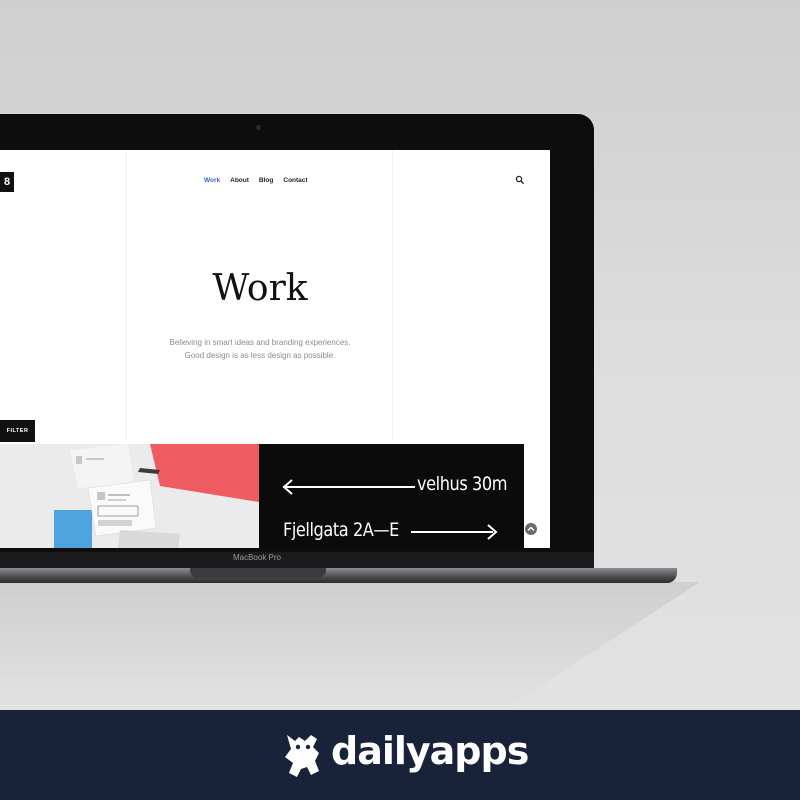 The height and width of the screenshot is (800, 800). Describe the element at coordinates (287, 487) in the screenshot. I see `arrow-left-icon` at that location.